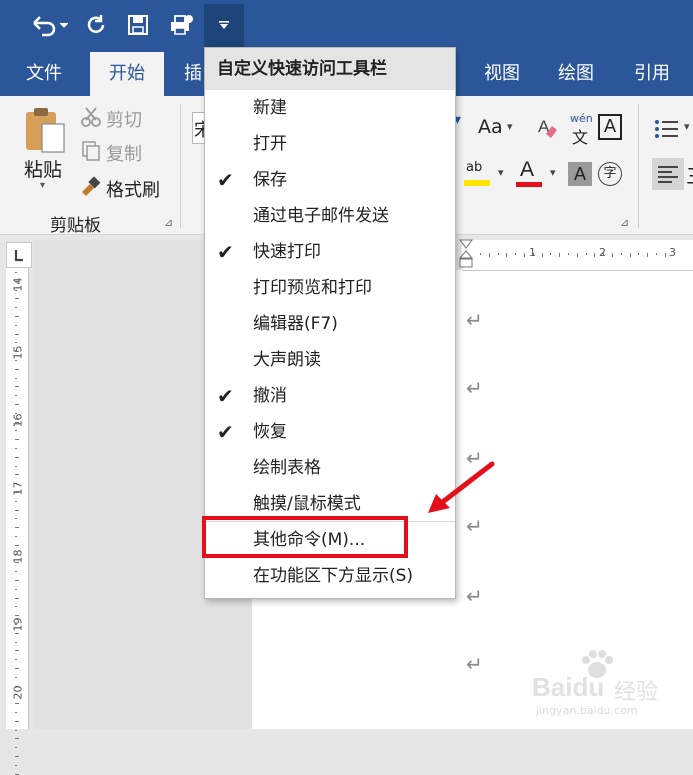  What do you see at coordinates (295, 324) in the screenshot?
I see `menu-item-label: 编辑器(F7)` at bounding box center [295, 324].